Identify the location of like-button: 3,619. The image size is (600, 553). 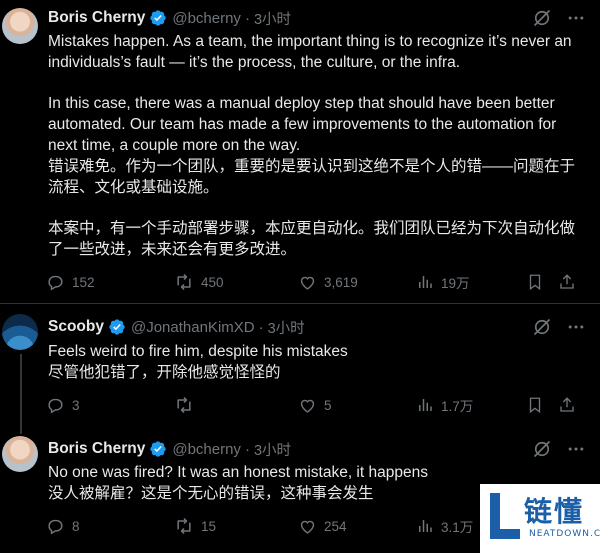
(357, 282).